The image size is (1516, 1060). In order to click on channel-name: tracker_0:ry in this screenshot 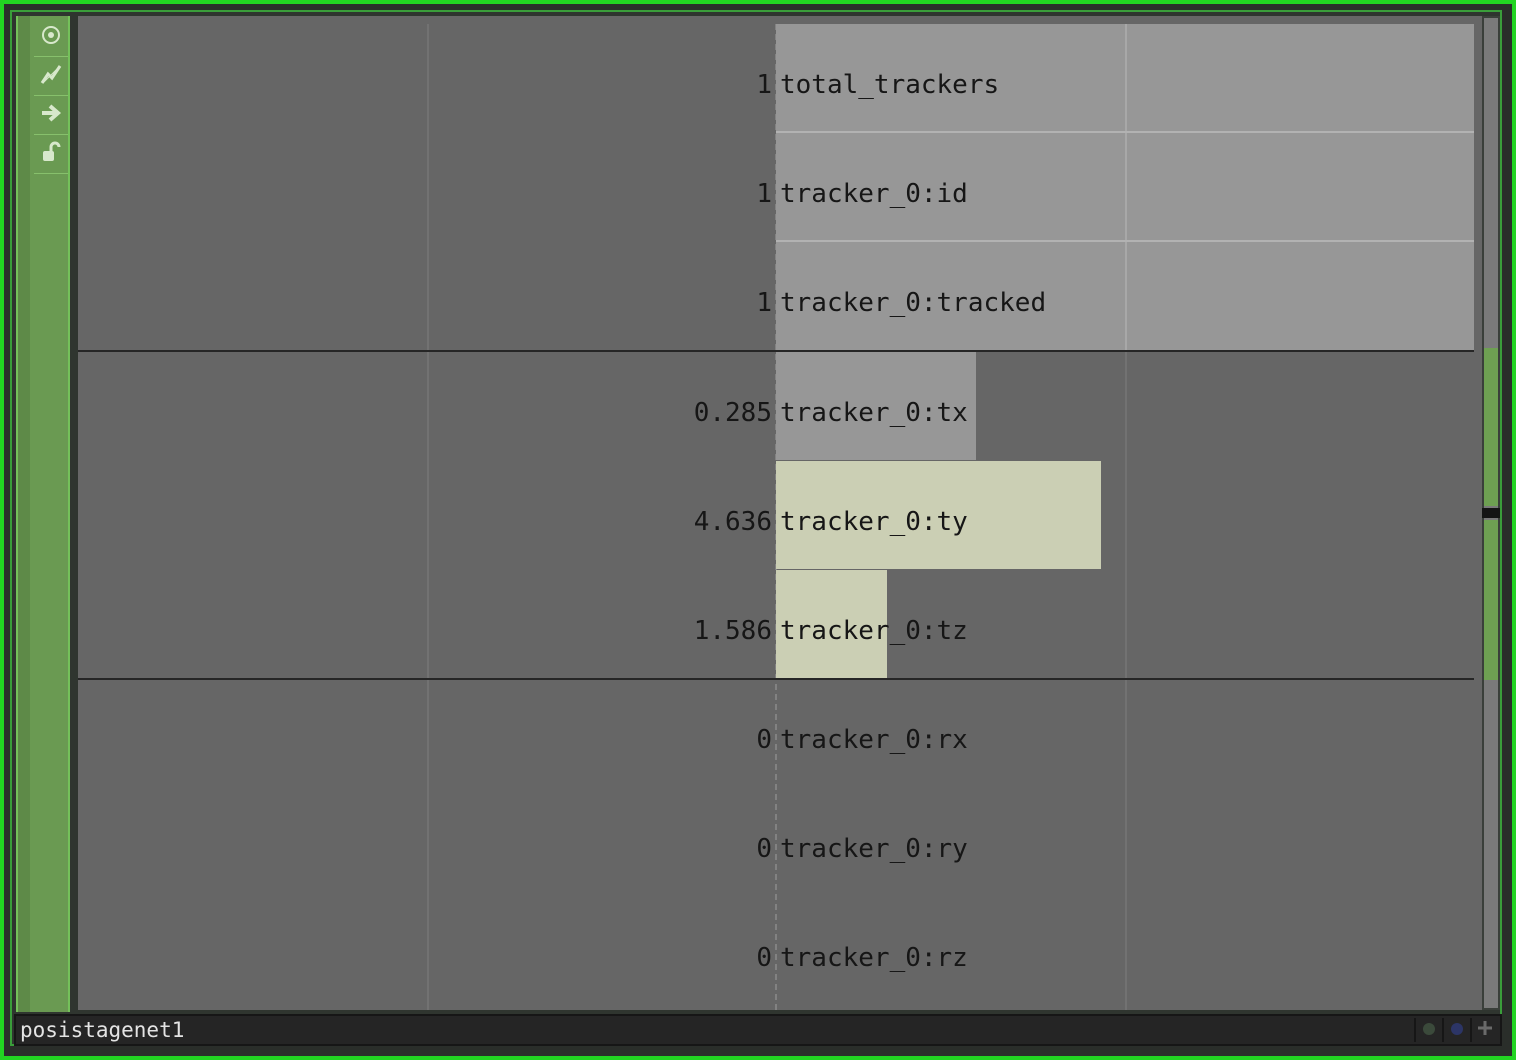, I will do `click(874, 849)`.